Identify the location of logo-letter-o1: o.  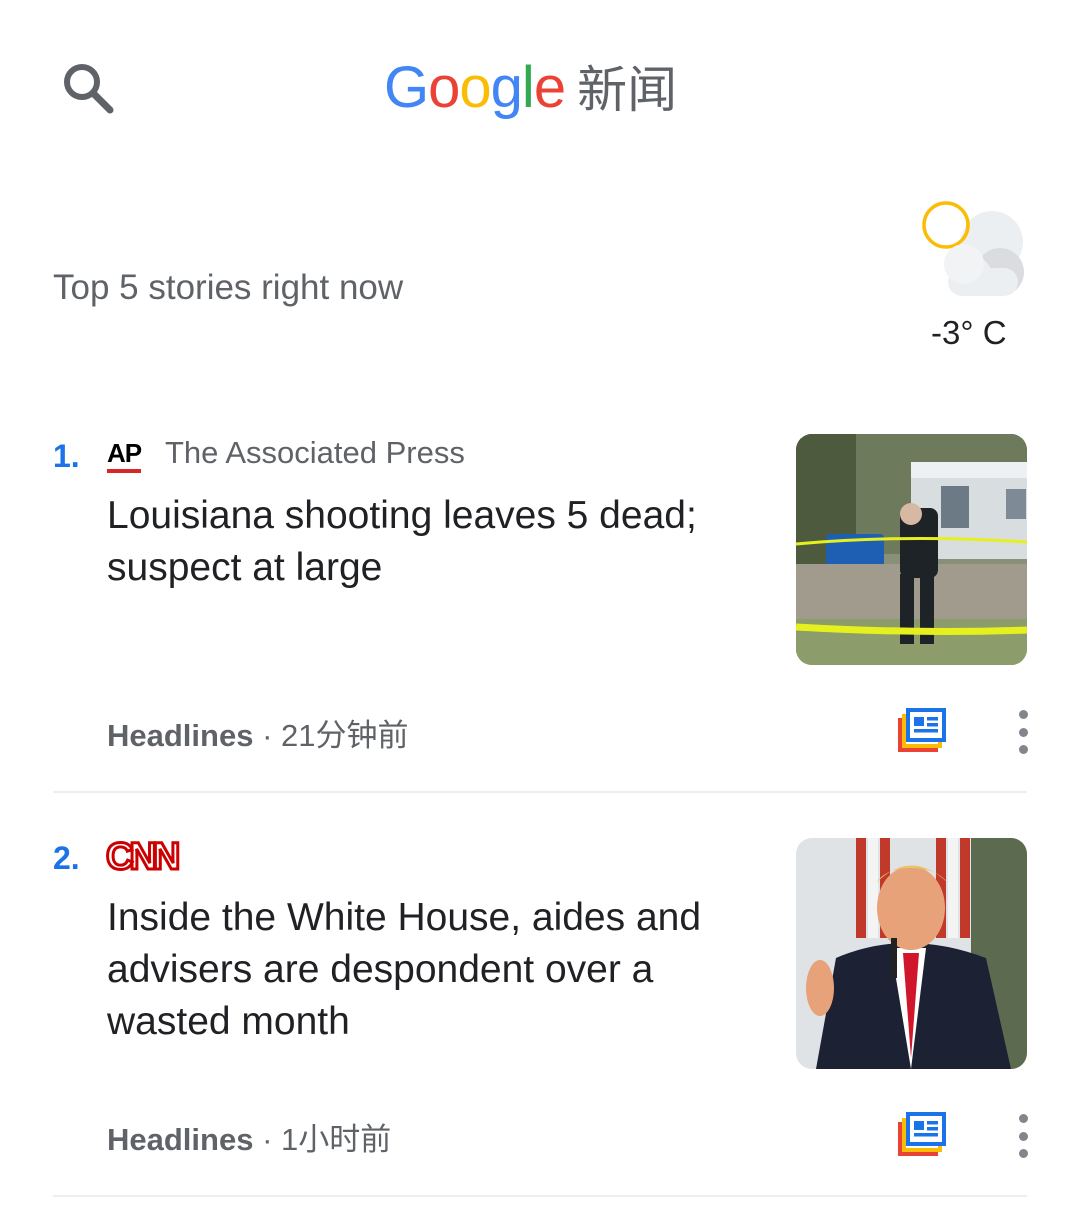
(444, 87).